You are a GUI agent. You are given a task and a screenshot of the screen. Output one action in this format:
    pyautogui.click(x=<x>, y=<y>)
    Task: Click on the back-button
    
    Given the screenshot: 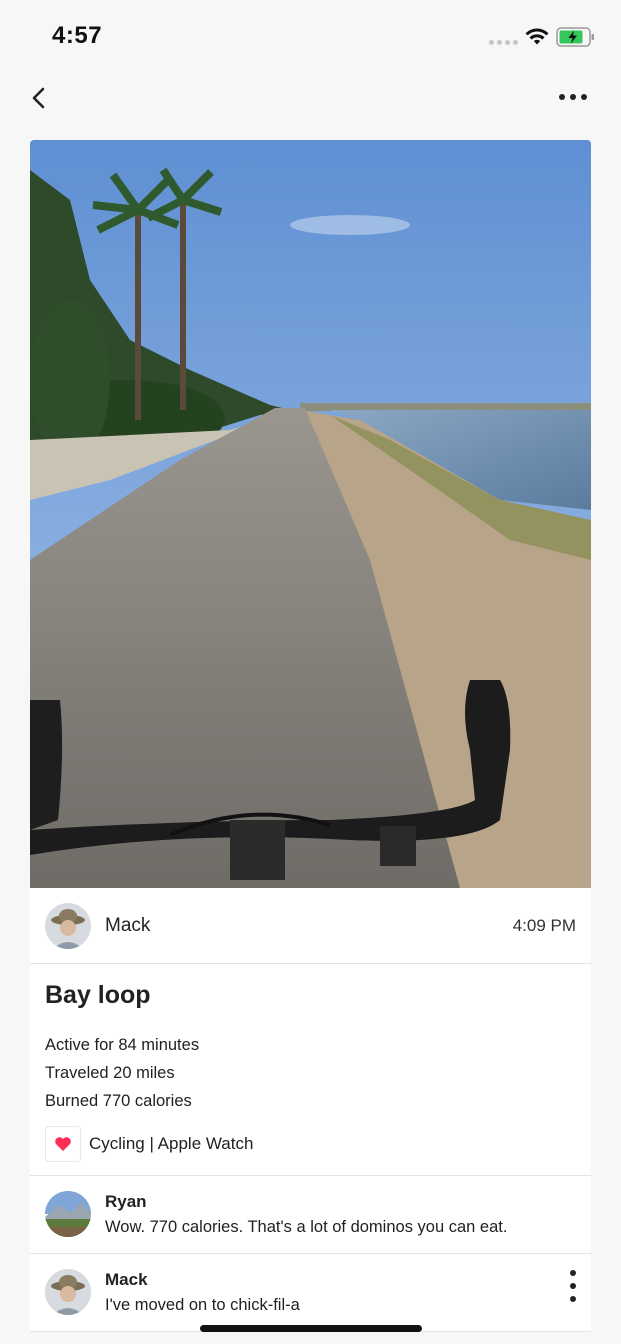 What is the action you would take?
    pyautogui.click(x=40, y=98)
    